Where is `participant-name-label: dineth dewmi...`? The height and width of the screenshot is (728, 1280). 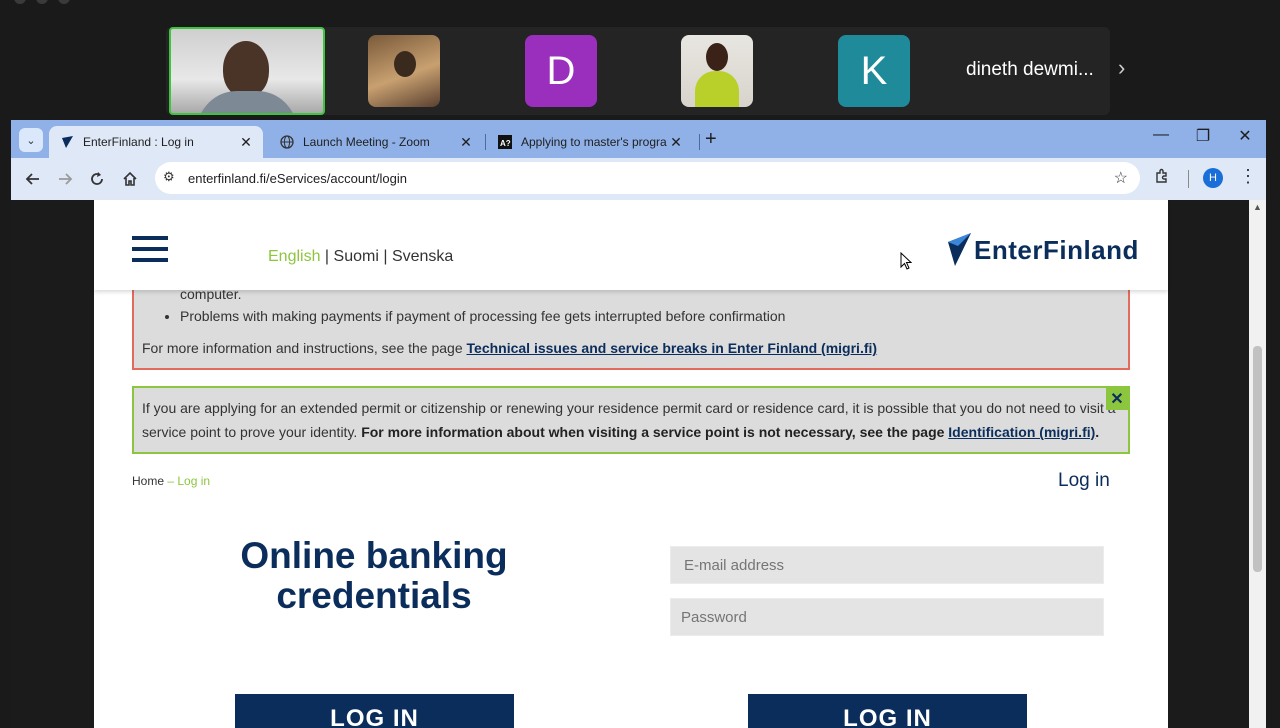
participant-name-label: dineth dewmi... is located at coordinates (1030, 69).